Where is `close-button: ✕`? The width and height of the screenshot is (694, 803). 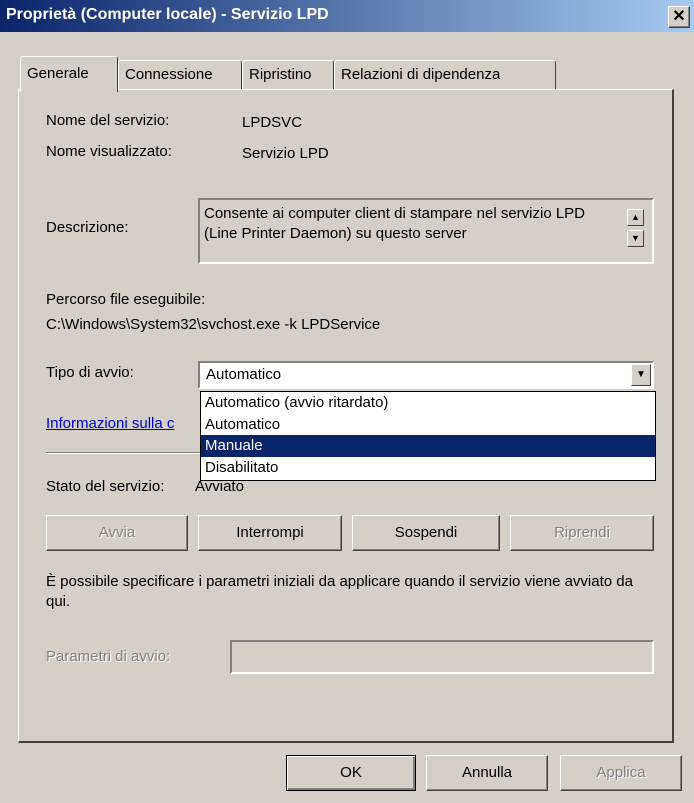 close-button: ✕ is located at coordinates (679, 17).